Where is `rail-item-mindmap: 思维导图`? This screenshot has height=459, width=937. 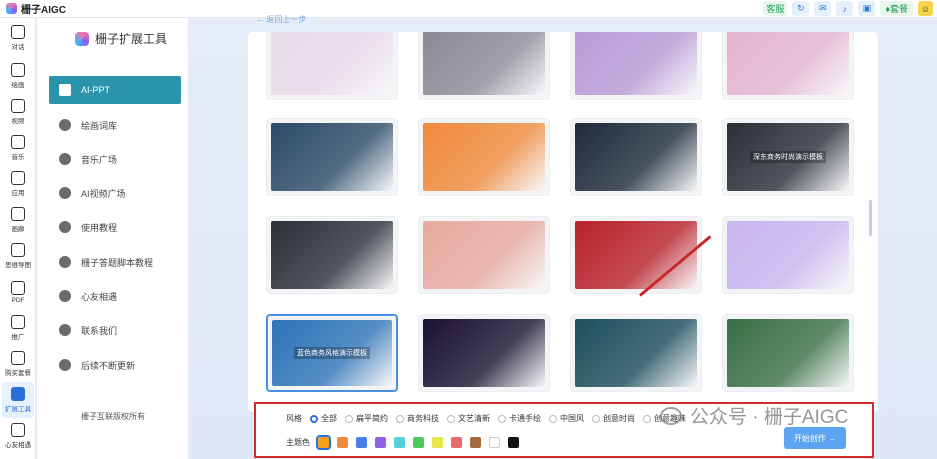 rail-item-mindmap: 思维导图 is located at coordinates (18, 256).